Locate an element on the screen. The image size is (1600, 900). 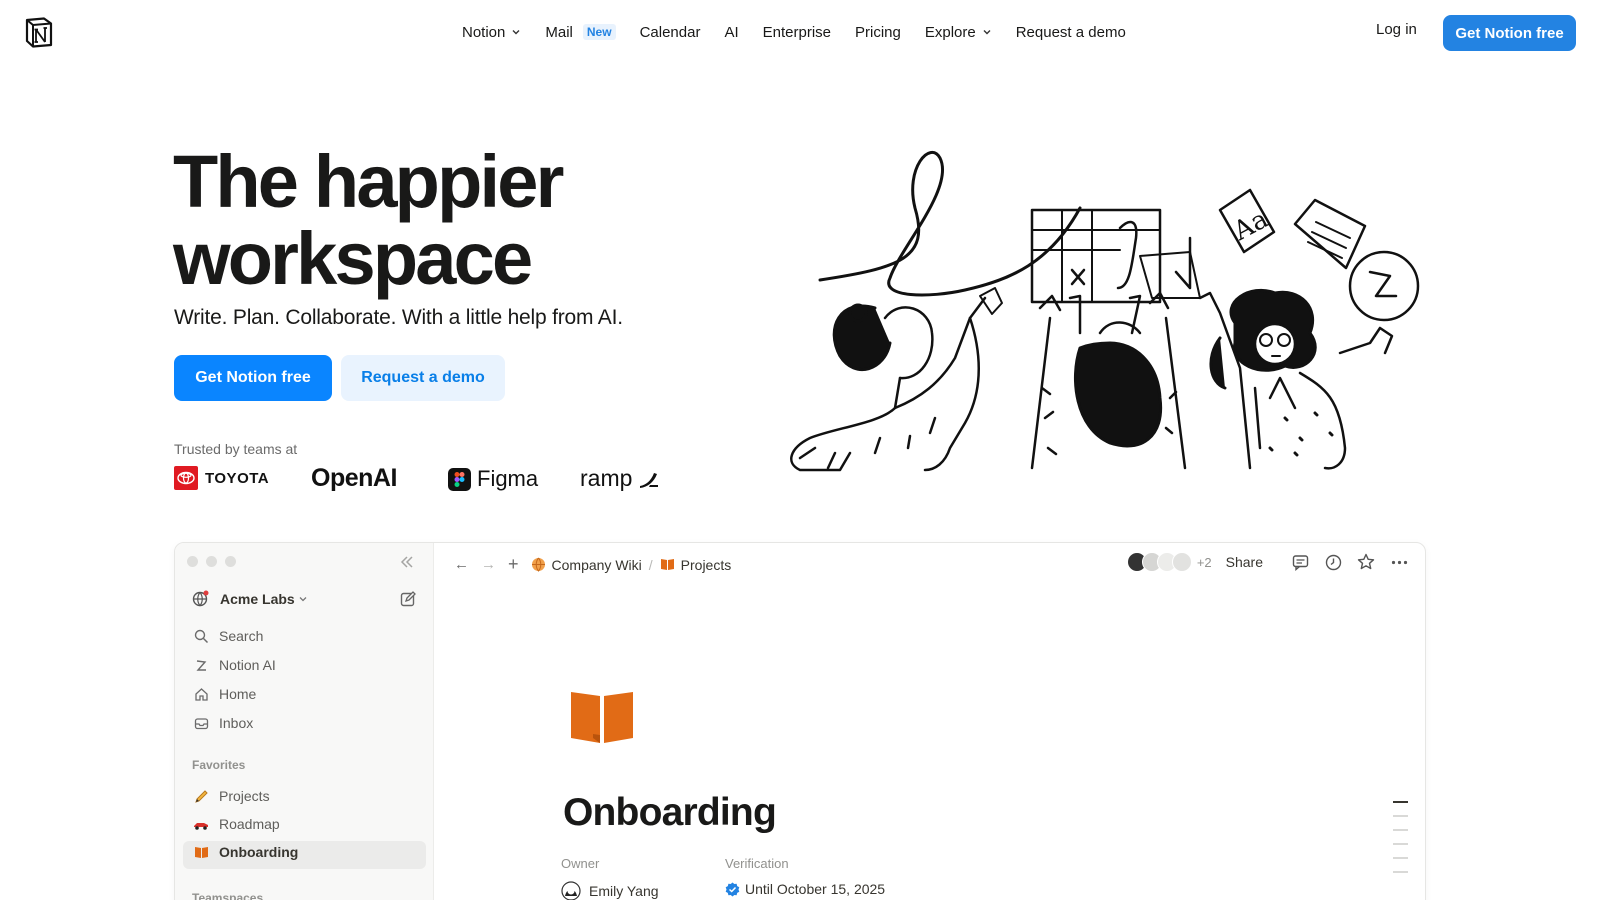
sidebar-item-search: Search is located at coordinates (227, 636).